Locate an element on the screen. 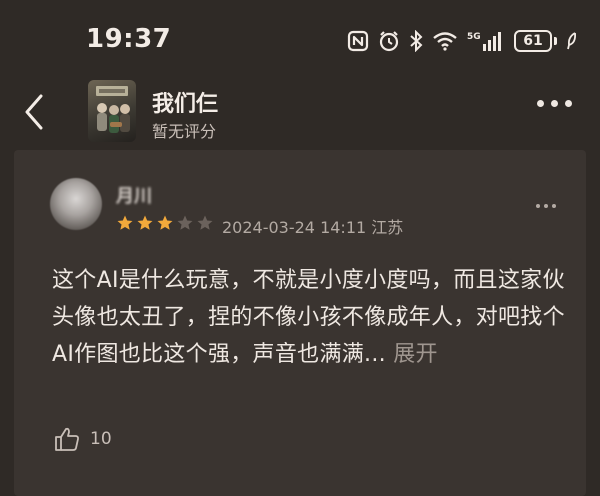  star-rating is located at coordinates (165, 223).